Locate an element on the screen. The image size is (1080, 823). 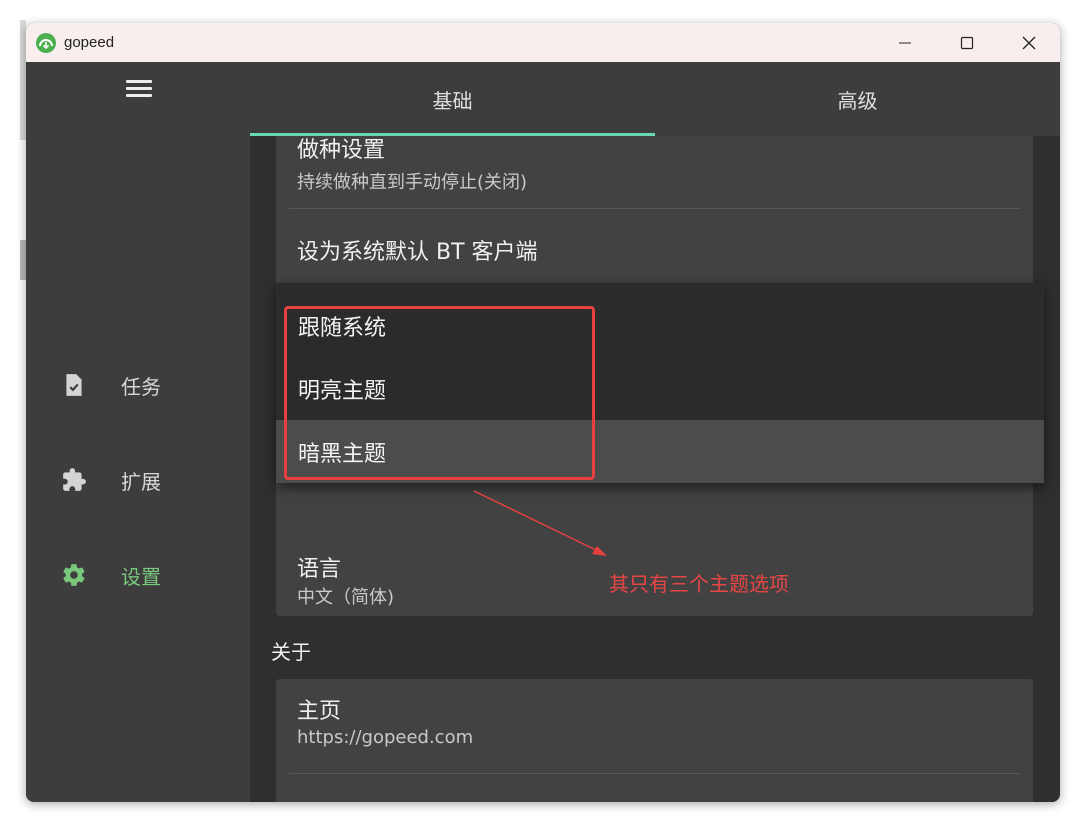
annotation-arrow-icon is located at coordinates (540, 523).